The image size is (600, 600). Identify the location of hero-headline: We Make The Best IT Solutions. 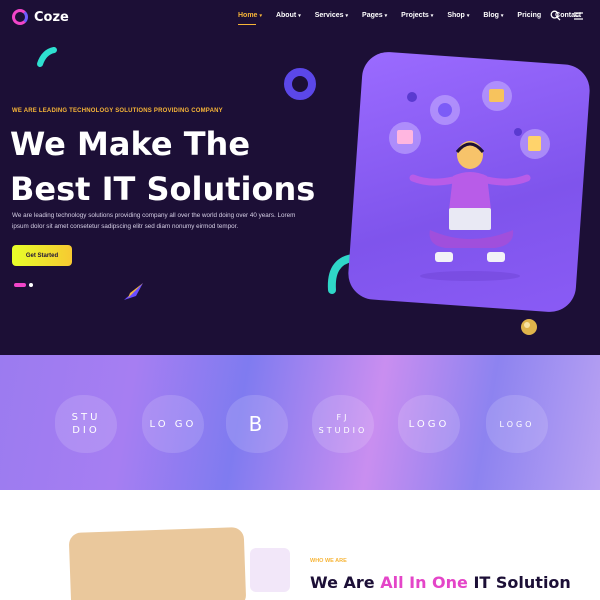
(163, 166).